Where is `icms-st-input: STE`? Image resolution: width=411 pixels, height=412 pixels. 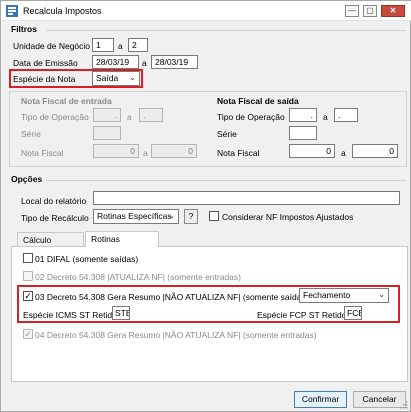
icms-st-input: STE is located at coordinates (121, 313).